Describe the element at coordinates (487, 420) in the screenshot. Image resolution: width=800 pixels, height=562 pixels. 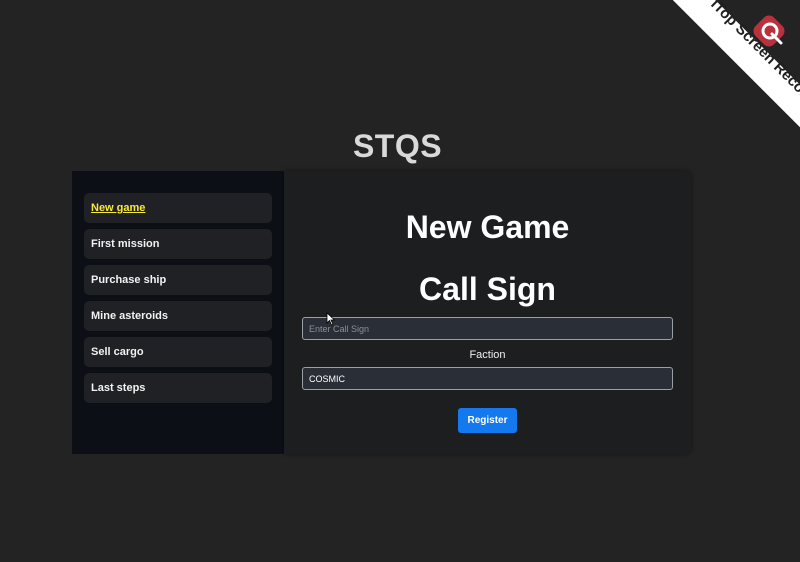
I see `register-button: Register` at that location.